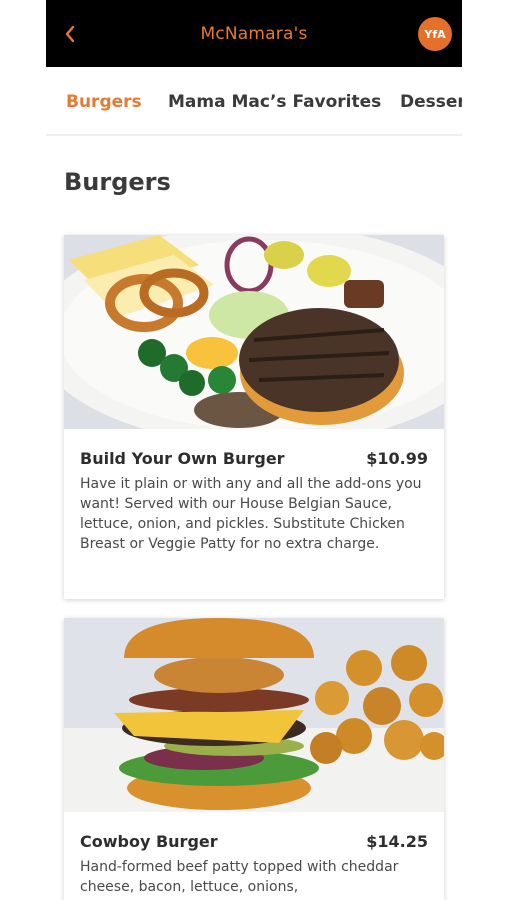 The image size is (507, 900). I want to click on item-name: Cowboy Burger, so click(149, 841).